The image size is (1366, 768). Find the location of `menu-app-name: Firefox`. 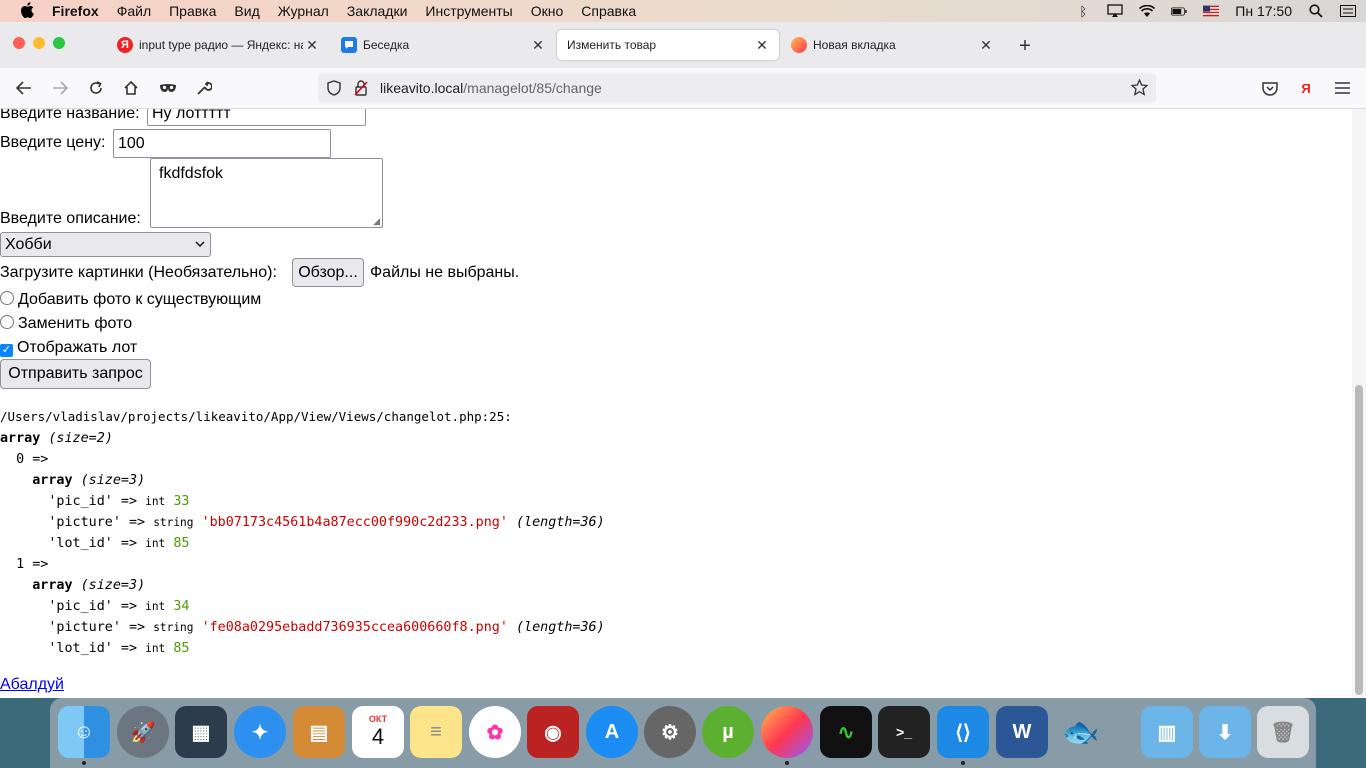

menu-app-name: Firefox is located at coordinates (75, 11).